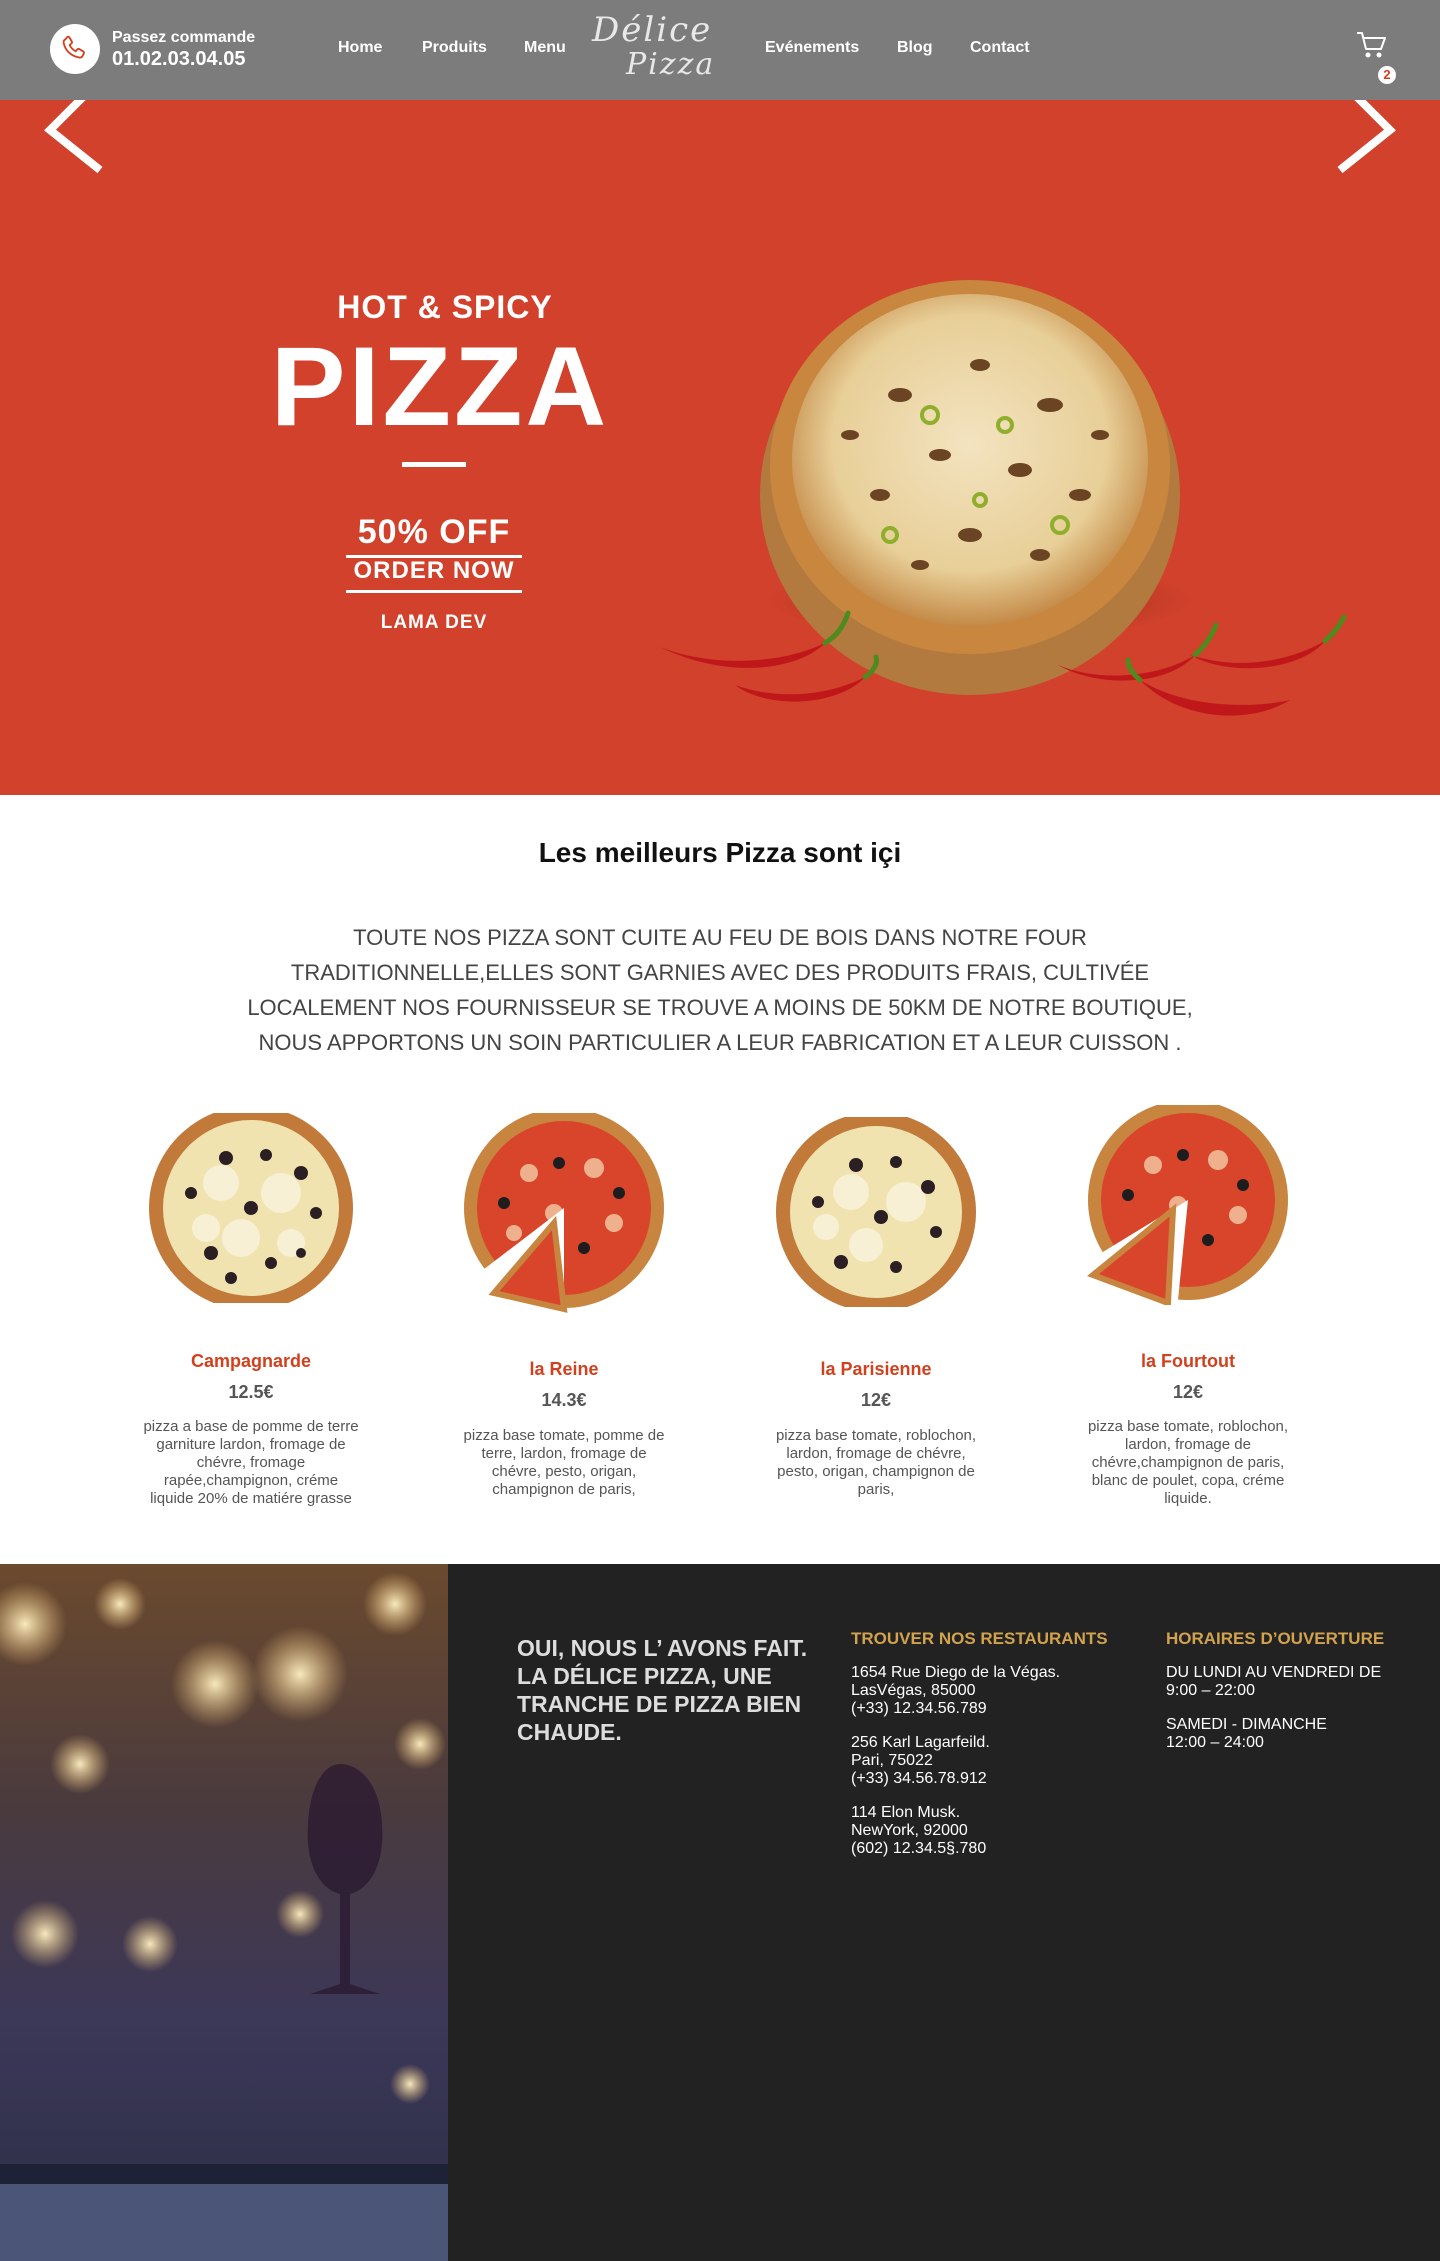 Image resolution: width=1440 pixels, height=2261 pixels. I want to click on logo-line2: Pizza, so click(671, 64).